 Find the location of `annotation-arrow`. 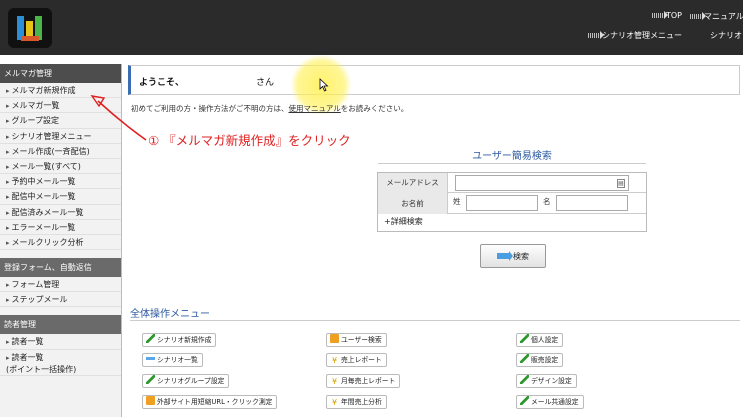

annotation-arrow is located at coordinates (118, 118).